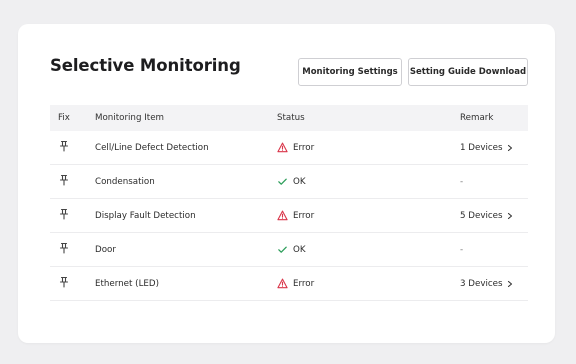 Image resolution: width=576 pixels, height=364 pixels. I want to click on table-row: Display Fault Detection Error 5 Devices, so click(289, 216).